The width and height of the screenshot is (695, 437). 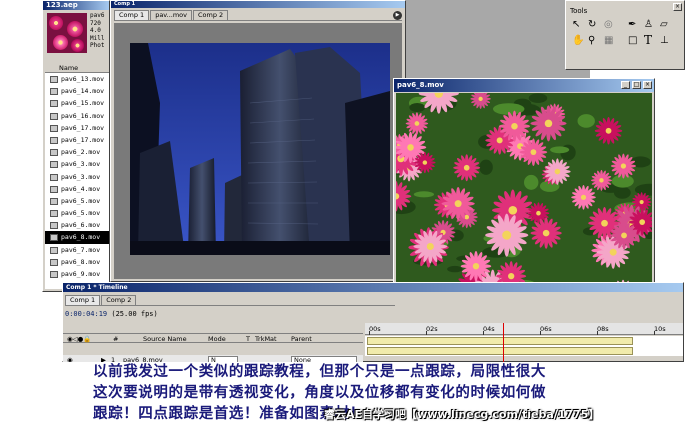 I want to click on av-switch-icons: ◉◁●🔒, so click(x=79, y=339).